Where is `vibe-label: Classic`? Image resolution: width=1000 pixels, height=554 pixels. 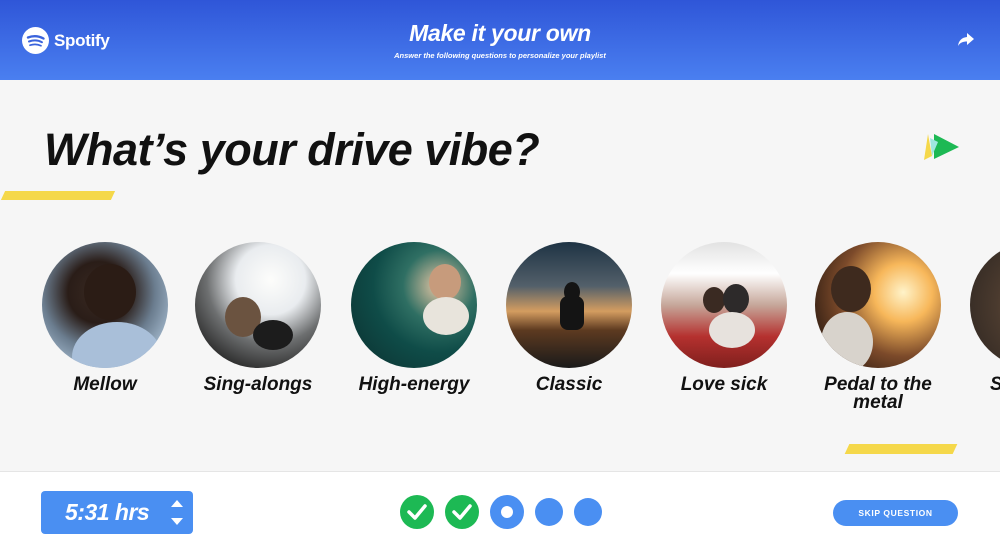 vibe-label: Classic is located at coordinates (569, 384).